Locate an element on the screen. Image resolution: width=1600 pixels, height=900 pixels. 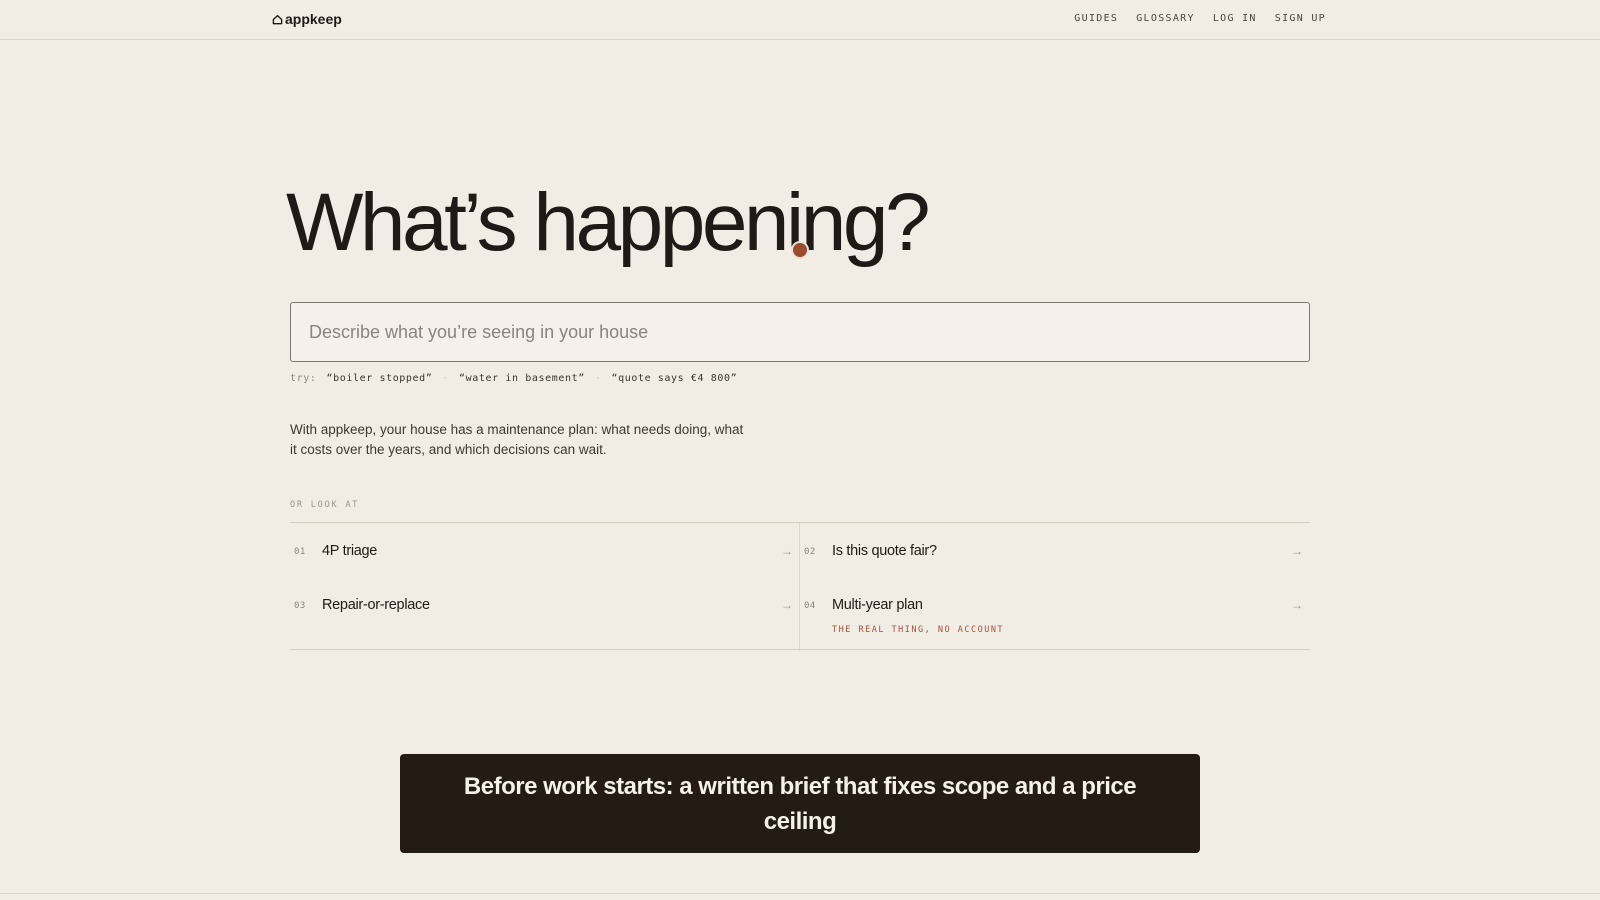
suggestion-chip-boiler: “boiler stopped” is located at coordinates (379, 378).